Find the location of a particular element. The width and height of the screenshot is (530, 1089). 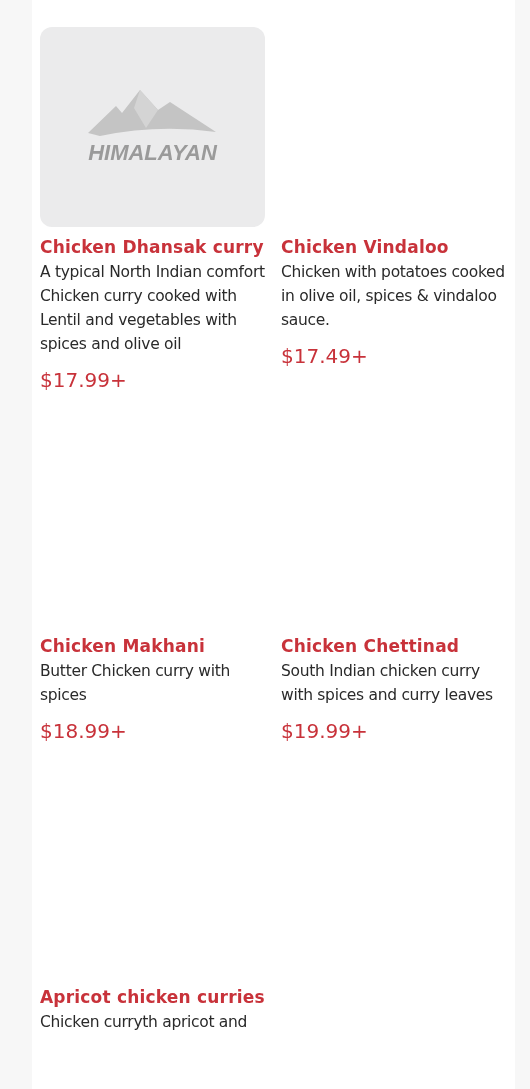

item-price: $19.99+ is located at coordinates (325, 731).